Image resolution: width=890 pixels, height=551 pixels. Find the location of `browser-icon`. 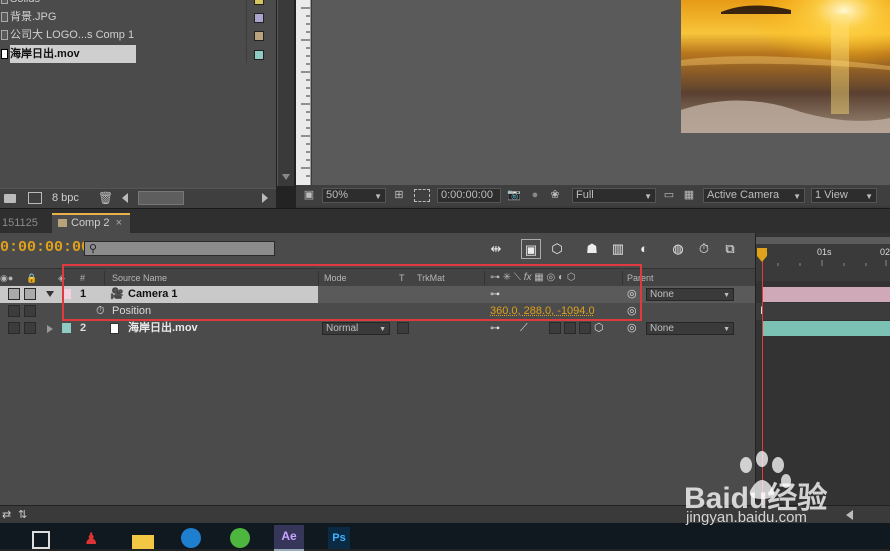

browser-icon is located at coordinates (240, 538).